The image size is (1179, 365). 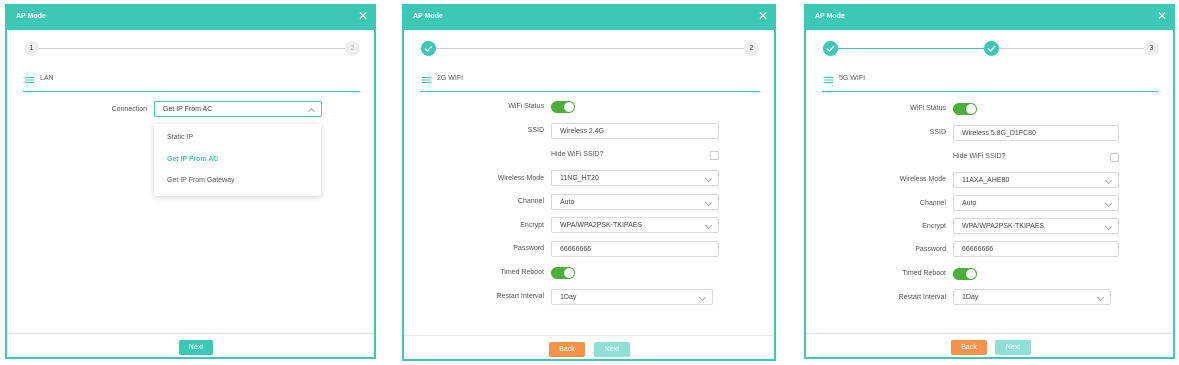 What do you see at coordinates (922, 297) in the screenshot?
I see `restart-interval-label: Restart Interval` at bounding box center [922, 297].